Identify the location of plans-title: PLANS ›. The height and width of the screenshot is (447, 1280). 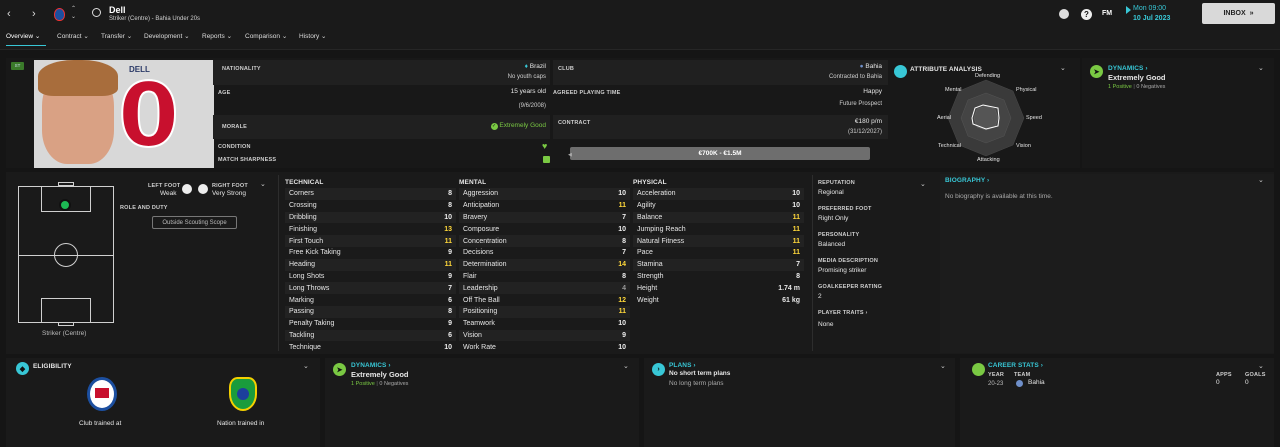
(682, 365).